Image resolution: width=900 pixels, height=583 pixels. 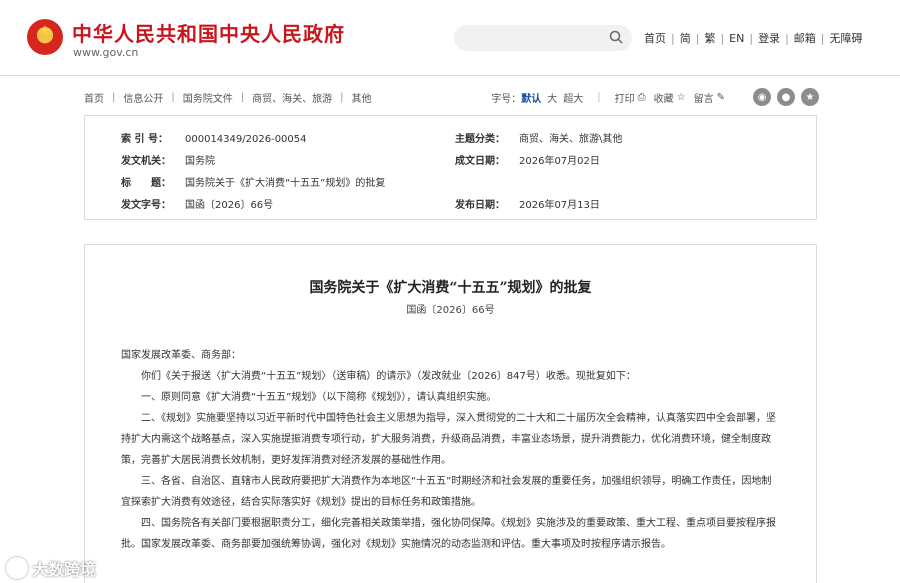 I want to click on wechat-share-icon: ●, so click(x=786, y=97).